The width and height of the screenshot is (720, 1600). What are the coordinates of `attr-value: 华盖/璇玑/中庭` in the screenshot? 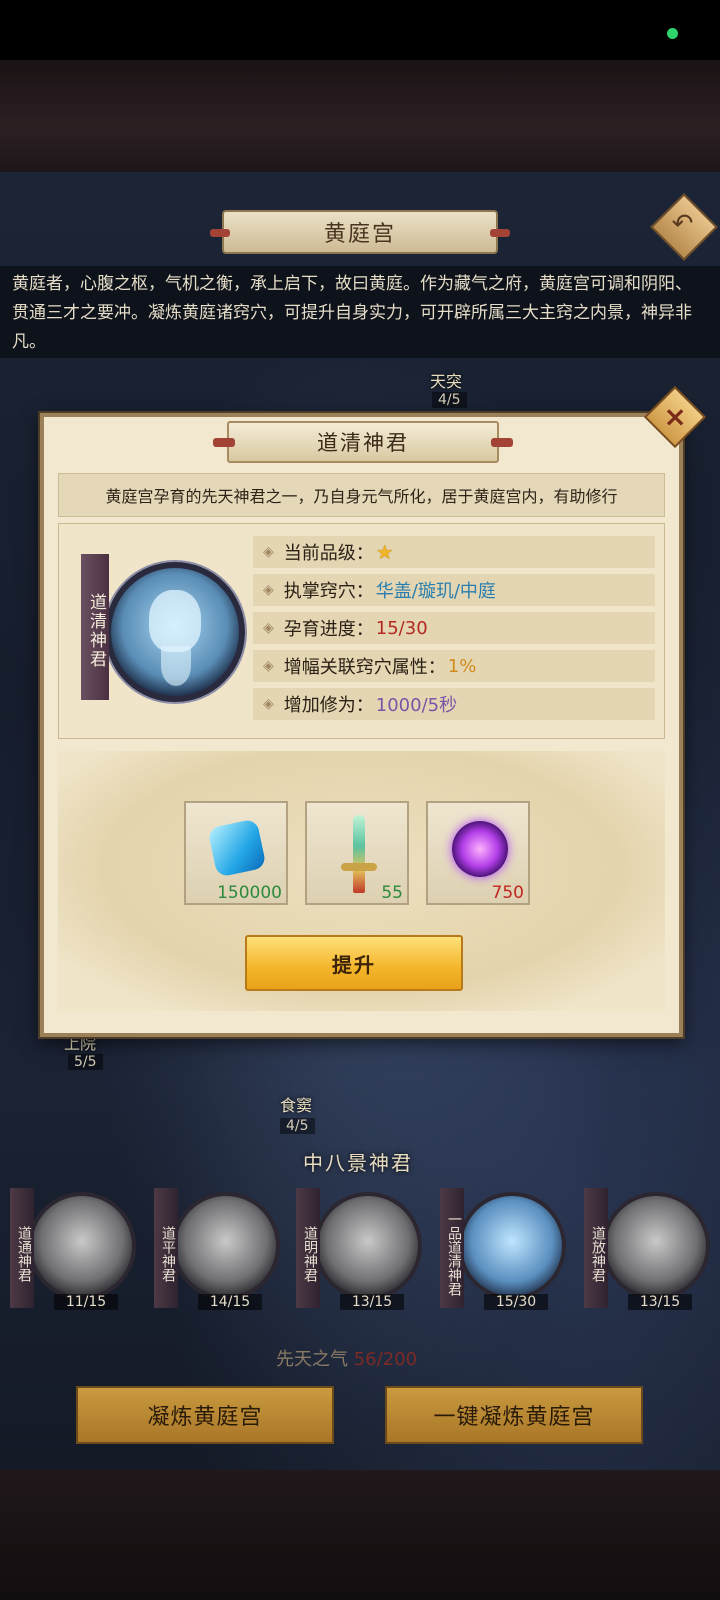 It's located at (435, 591).